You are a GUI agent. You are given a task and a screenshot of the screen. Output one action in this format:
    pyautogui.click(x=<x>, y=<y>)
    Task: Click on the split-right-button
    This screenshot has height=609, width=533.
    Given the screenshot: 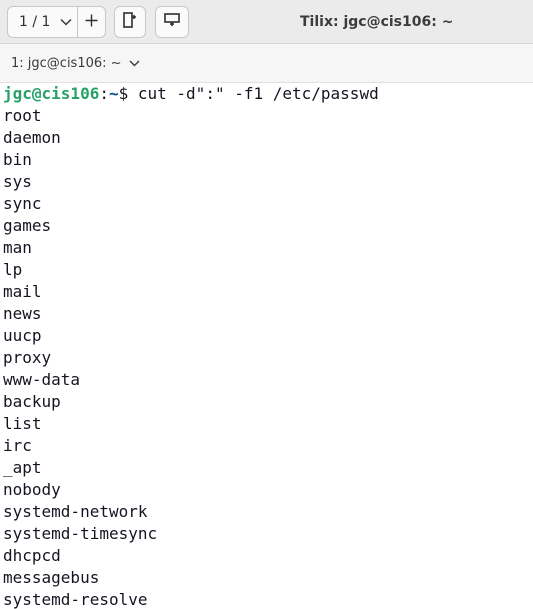 What is the action you would take?
    pyautogui.click(x=130, y=22)
    